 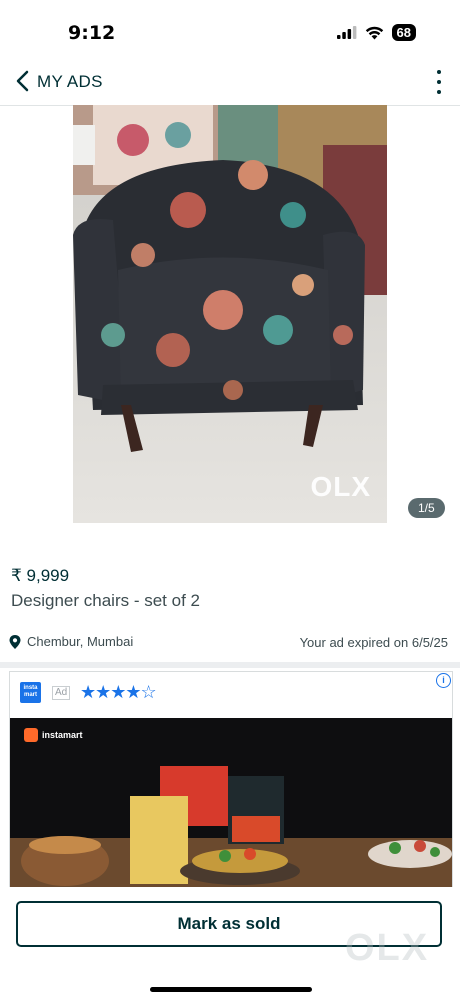 What do you see at coordinates (346, 32) in the screenshot?
I see `signal-icon` at bounding box center [346, 32].